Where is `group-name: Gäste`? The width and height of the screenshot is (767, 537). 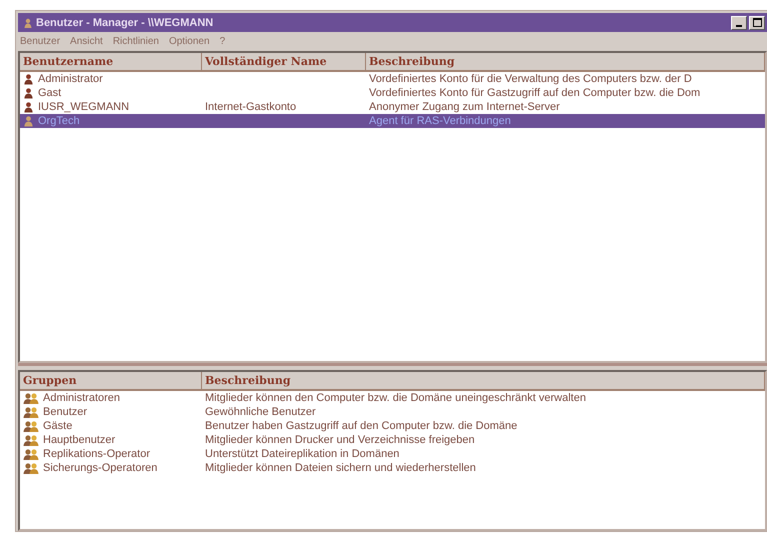
group-name: Gäste is located at coordinates (57, 426).